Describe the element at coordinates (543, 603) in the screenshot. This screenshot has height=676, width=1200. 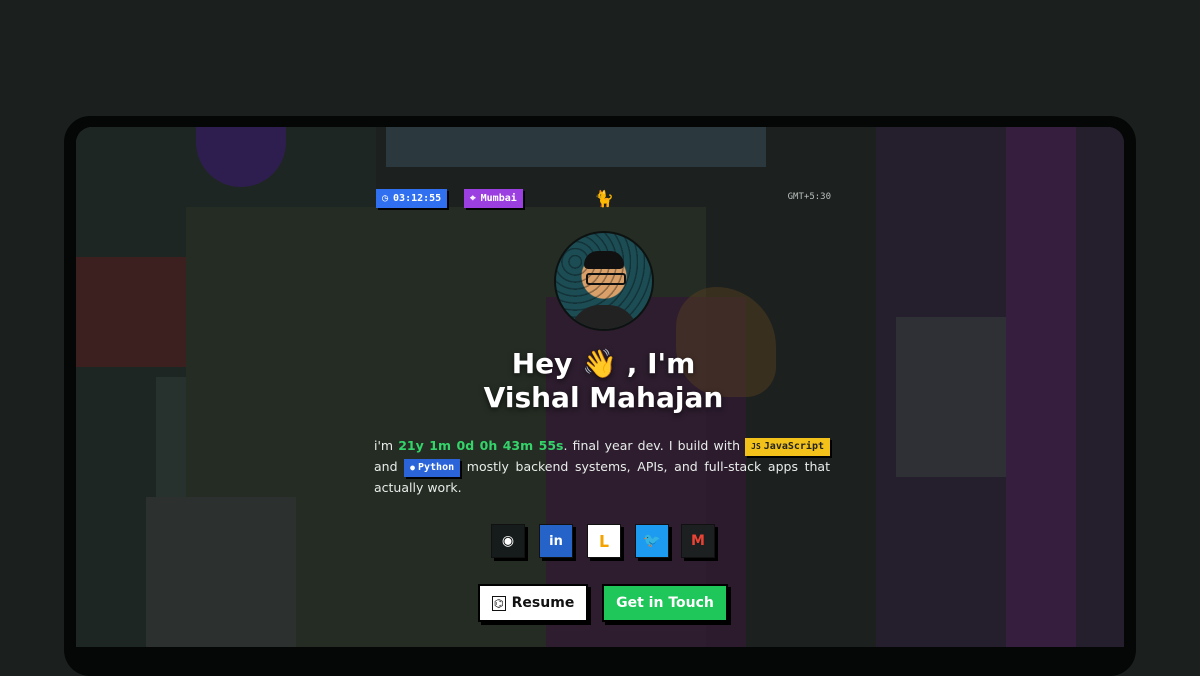
I see `resume-label: Resume` at that location.